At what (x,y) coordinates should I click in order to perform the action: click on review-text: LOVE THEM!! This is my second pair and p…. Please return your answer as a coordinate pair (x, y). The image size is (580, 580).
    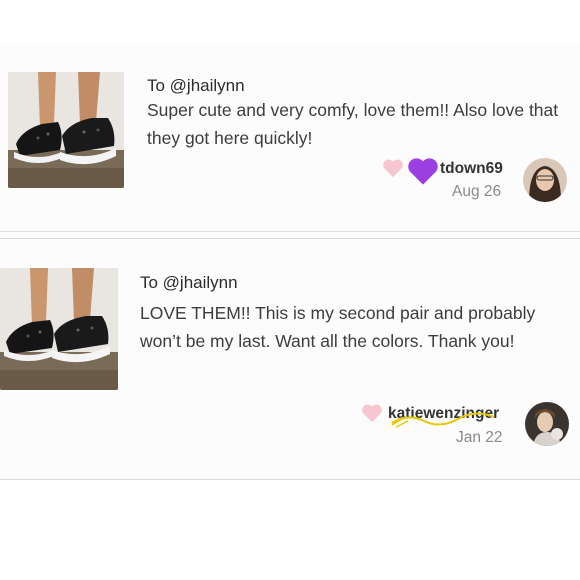
    Looking at the image, I should click on (338, 327).